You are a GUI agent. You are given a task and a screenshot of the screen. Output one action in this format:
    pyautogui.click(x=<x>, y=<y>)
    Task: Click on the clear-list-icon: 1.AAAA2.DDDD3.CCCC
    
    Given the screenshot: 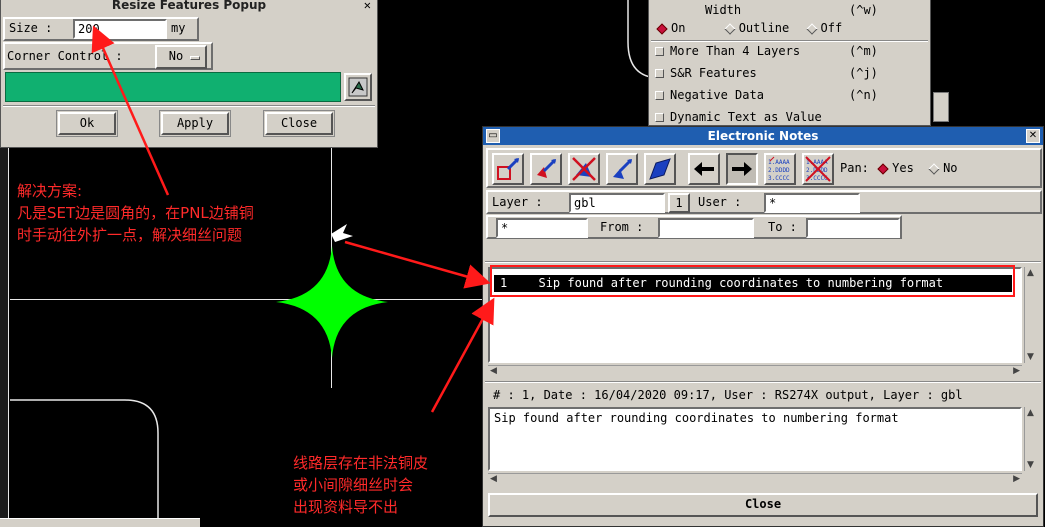 What is the action you would take?
    pyautogui.click(x=818, y=169)
    